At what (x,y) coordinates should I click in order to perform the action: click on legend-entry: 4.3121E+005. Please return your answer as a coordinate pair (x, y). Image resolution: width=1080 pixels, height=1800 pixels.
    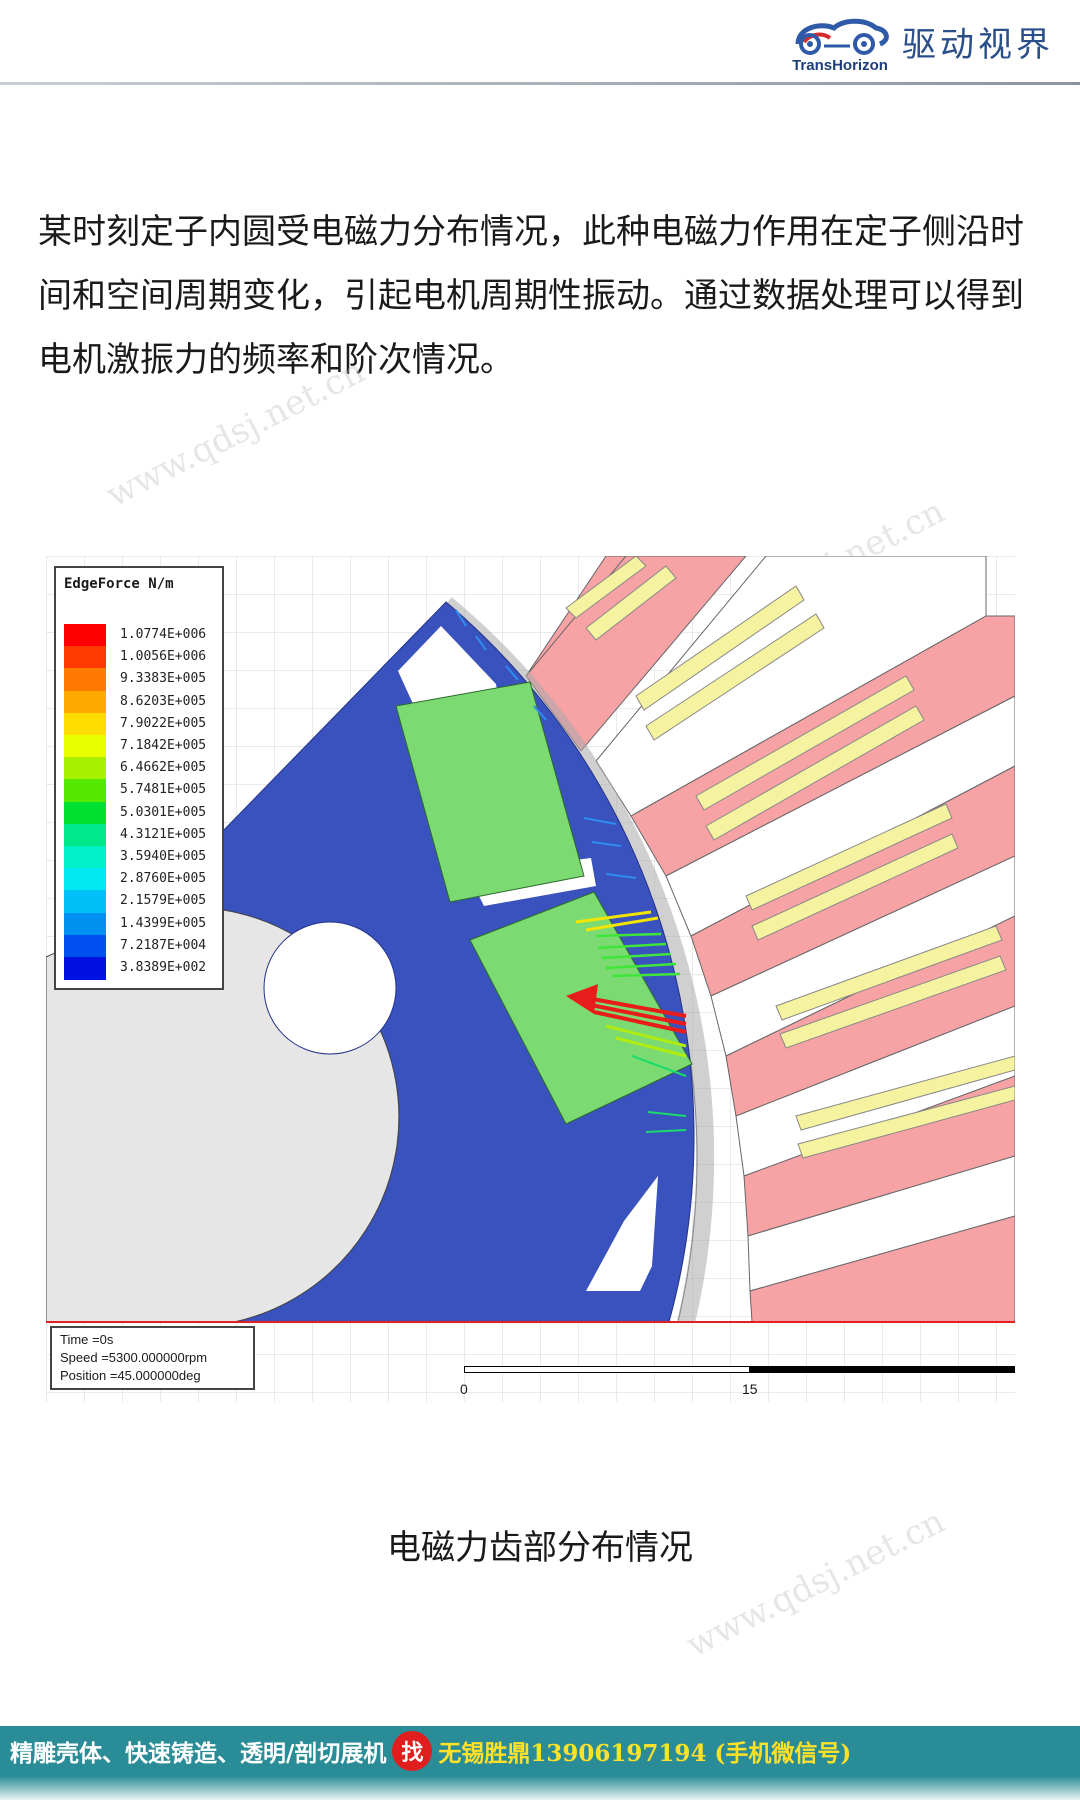
    Looking at the image, I should click on (141, 835).